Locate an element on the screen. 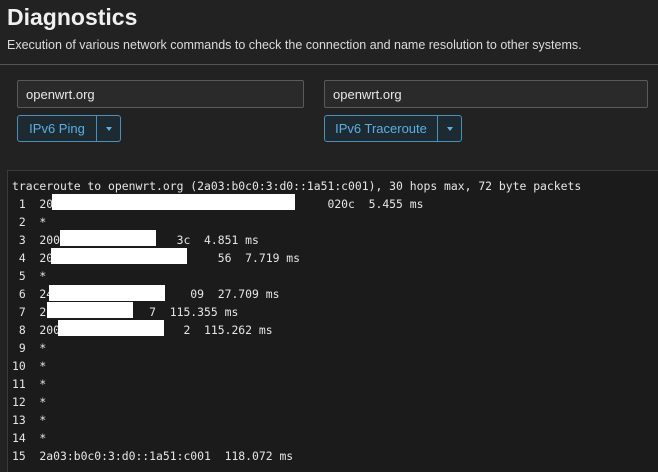 This screenshot has width=658, height=472. traceroute-button-group: IPv6 Traceroute is located at coordinates (393, 128).